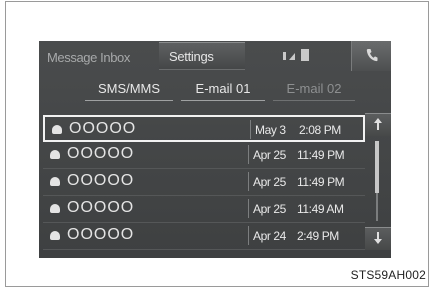  What do you see at coordinates (204, 236) in the screenshot?
I see `message-row: OOOOO Apr 24 2:49 PM` at bounding box center [204, 236].